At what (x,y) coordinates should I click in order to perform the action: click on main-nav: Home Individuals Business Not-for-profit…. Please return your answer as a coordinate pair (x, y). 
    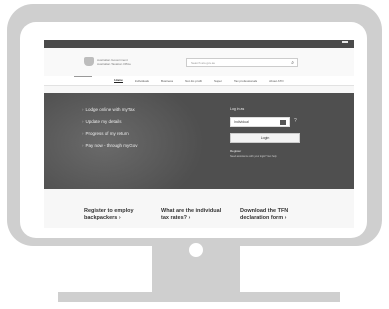
    Looking at the image, I should click on (199, 81).